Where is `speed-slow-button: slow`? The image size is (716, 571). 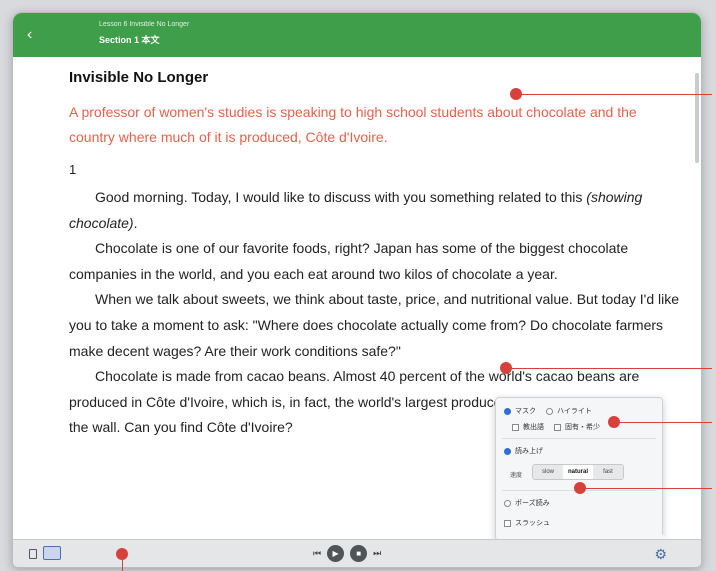
speed-slow-button: slow is located at coordinates (548, 472).